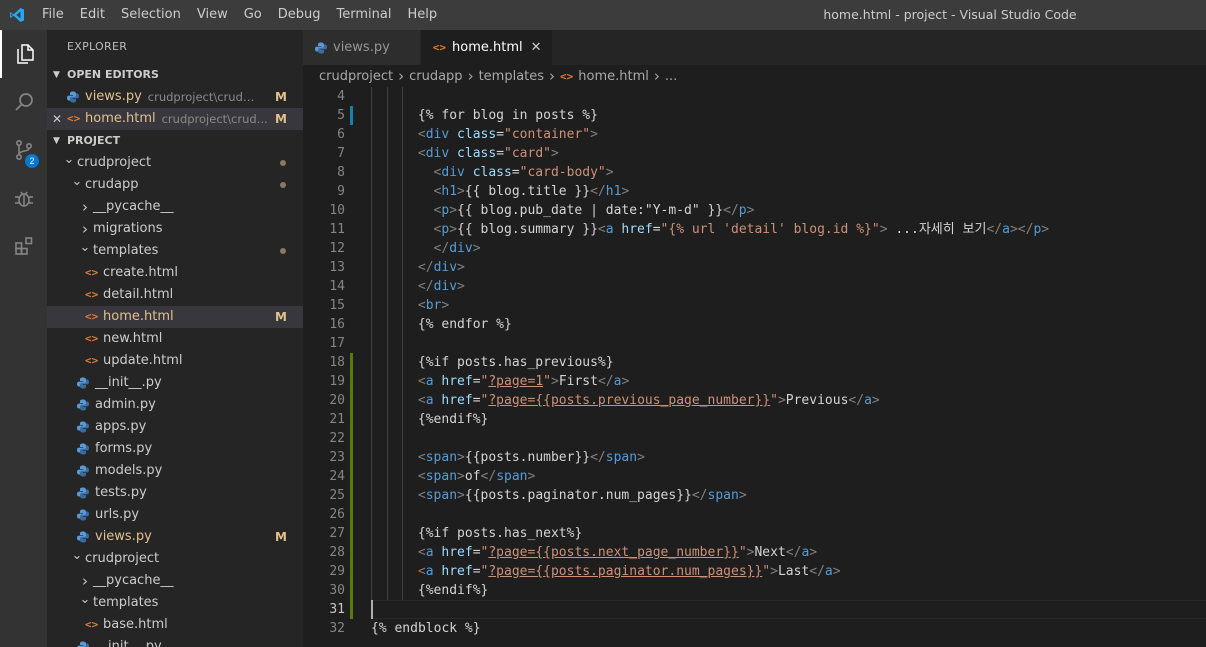 The height and width of the screenshot is (647, 1206). What do you see at coordinates (547, 134) in the screenshot?
I see `code-token: "container"` at bounding box center [547, 134].